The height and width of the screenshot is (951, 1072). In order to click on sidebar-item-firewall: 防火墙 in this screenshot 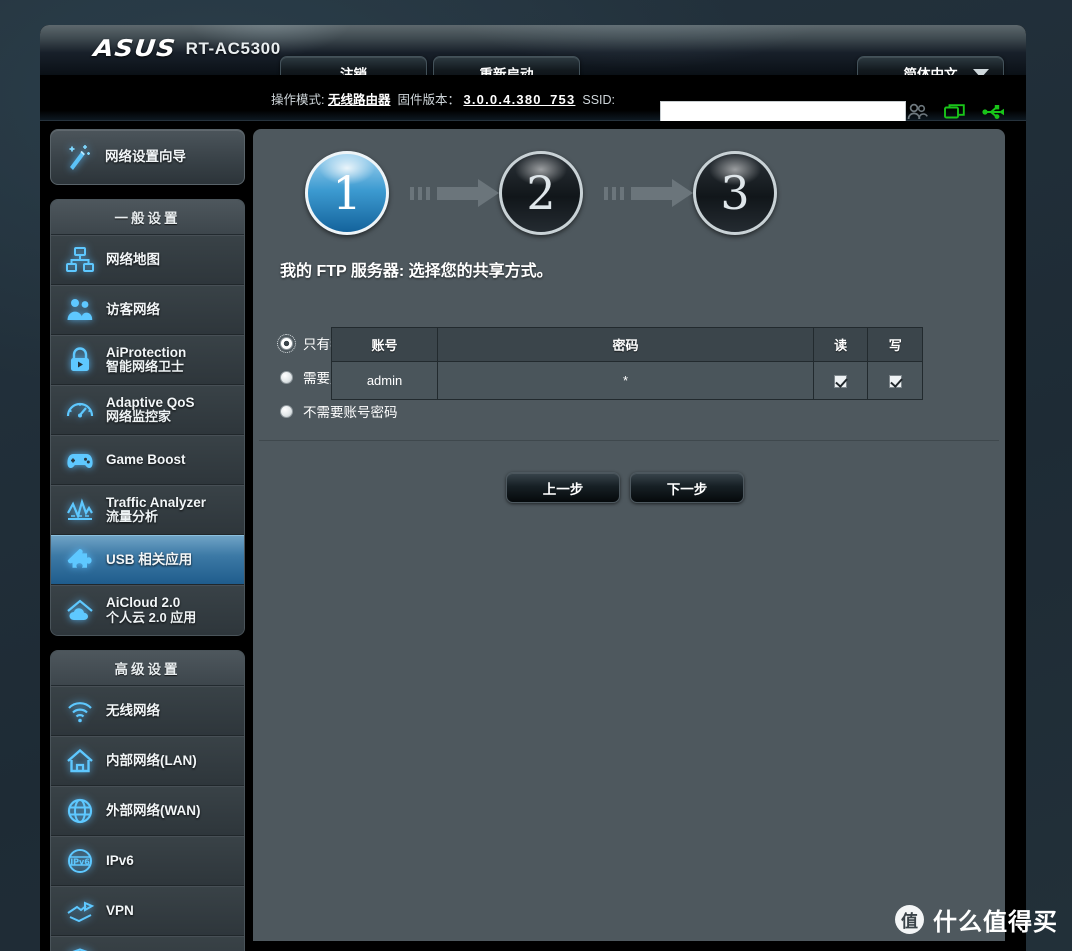, I will do `click(147, 943)`.